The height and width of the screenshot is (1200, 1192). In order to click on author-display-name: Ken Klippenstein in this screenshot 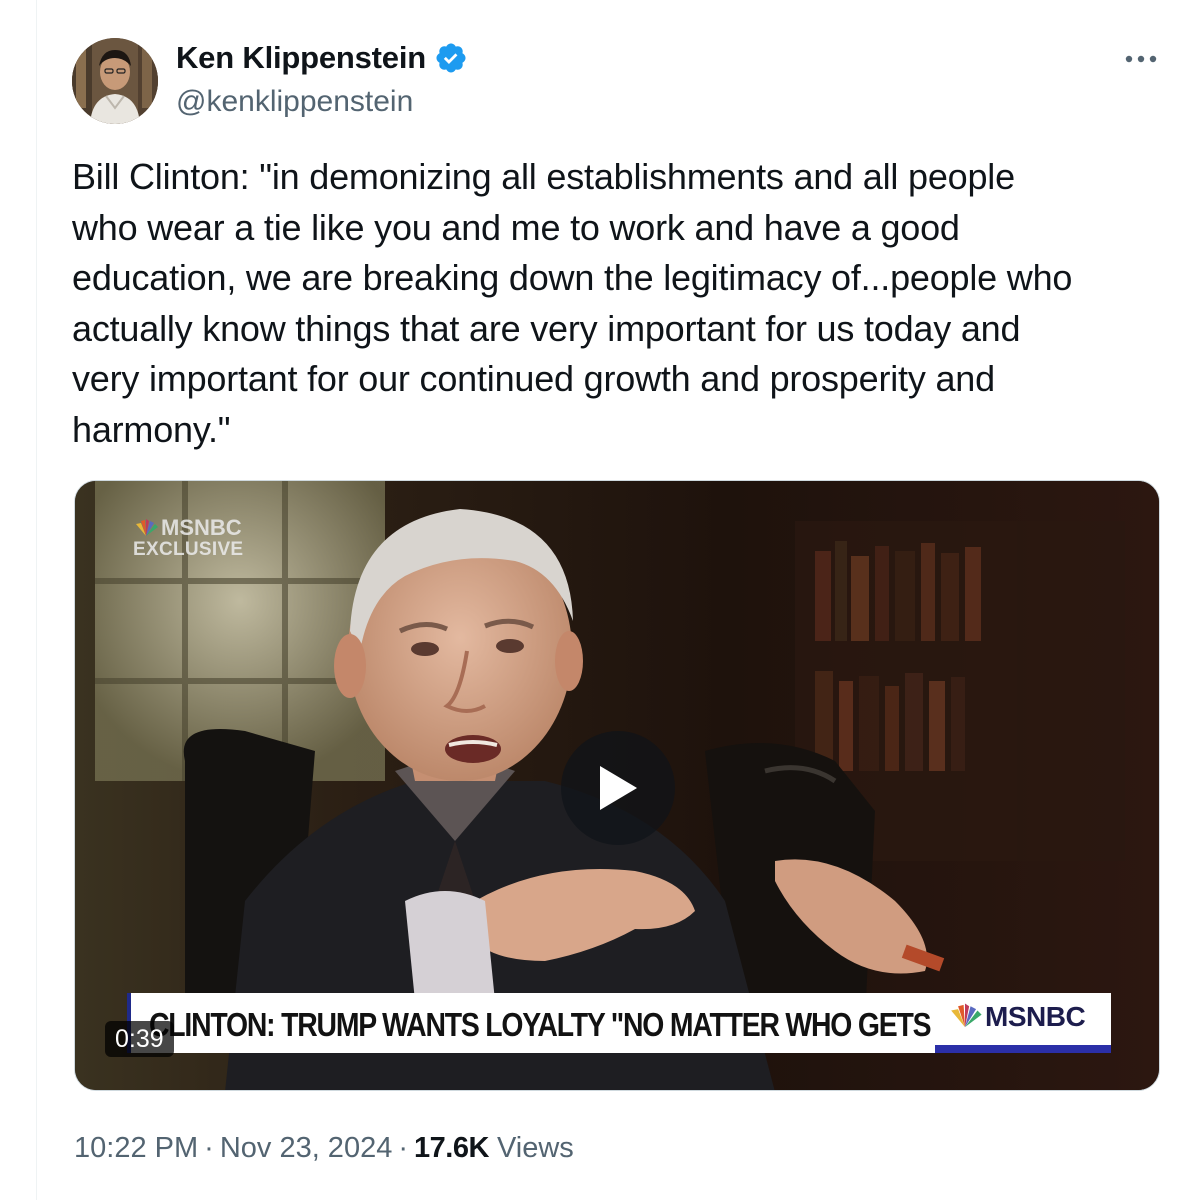, I will do `click(301, 58)`.